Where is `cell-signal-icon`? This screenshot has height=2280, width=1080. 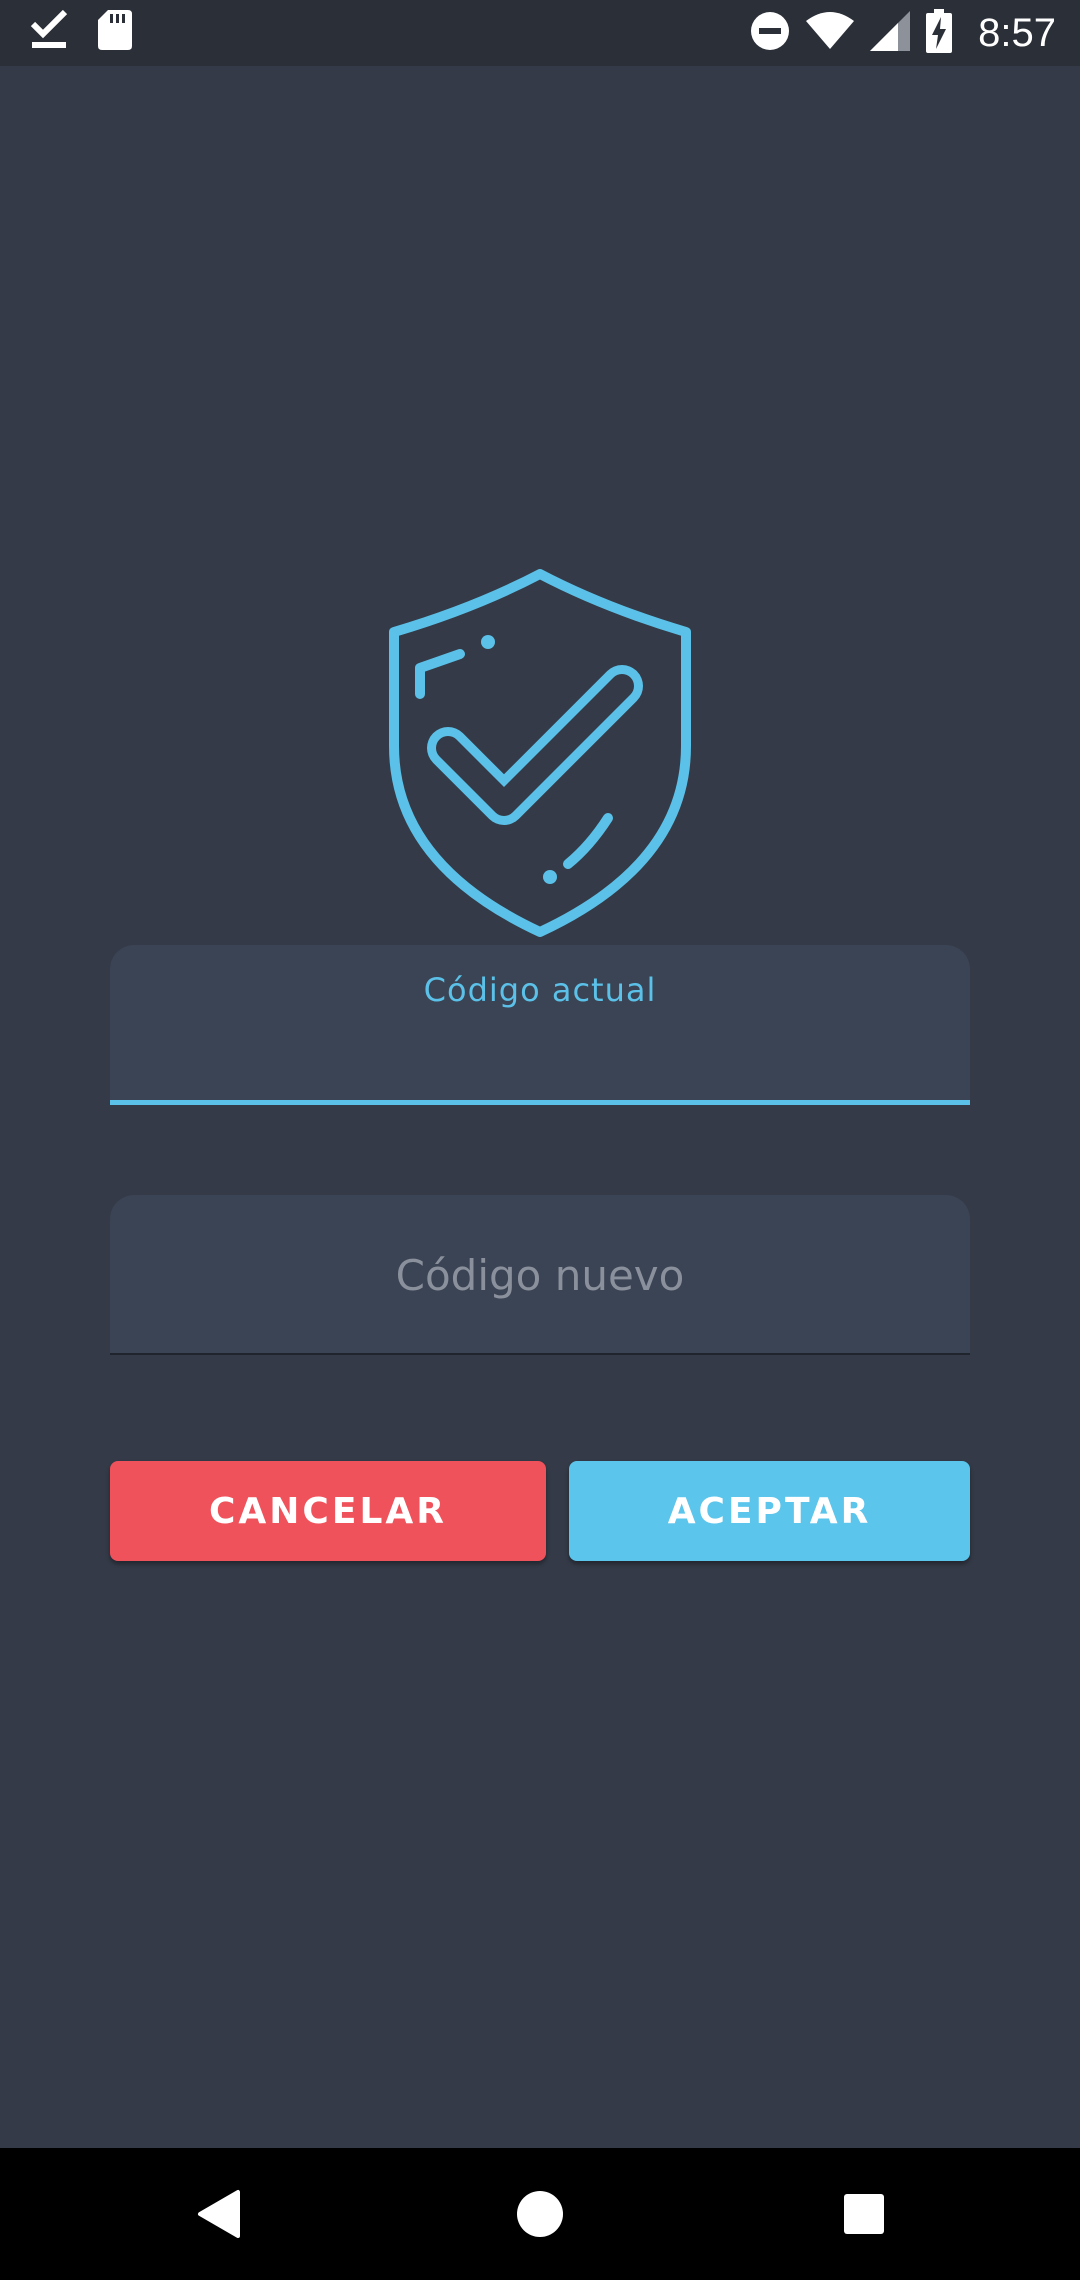
cell-signal-icon is located at coordinates (890, 33).